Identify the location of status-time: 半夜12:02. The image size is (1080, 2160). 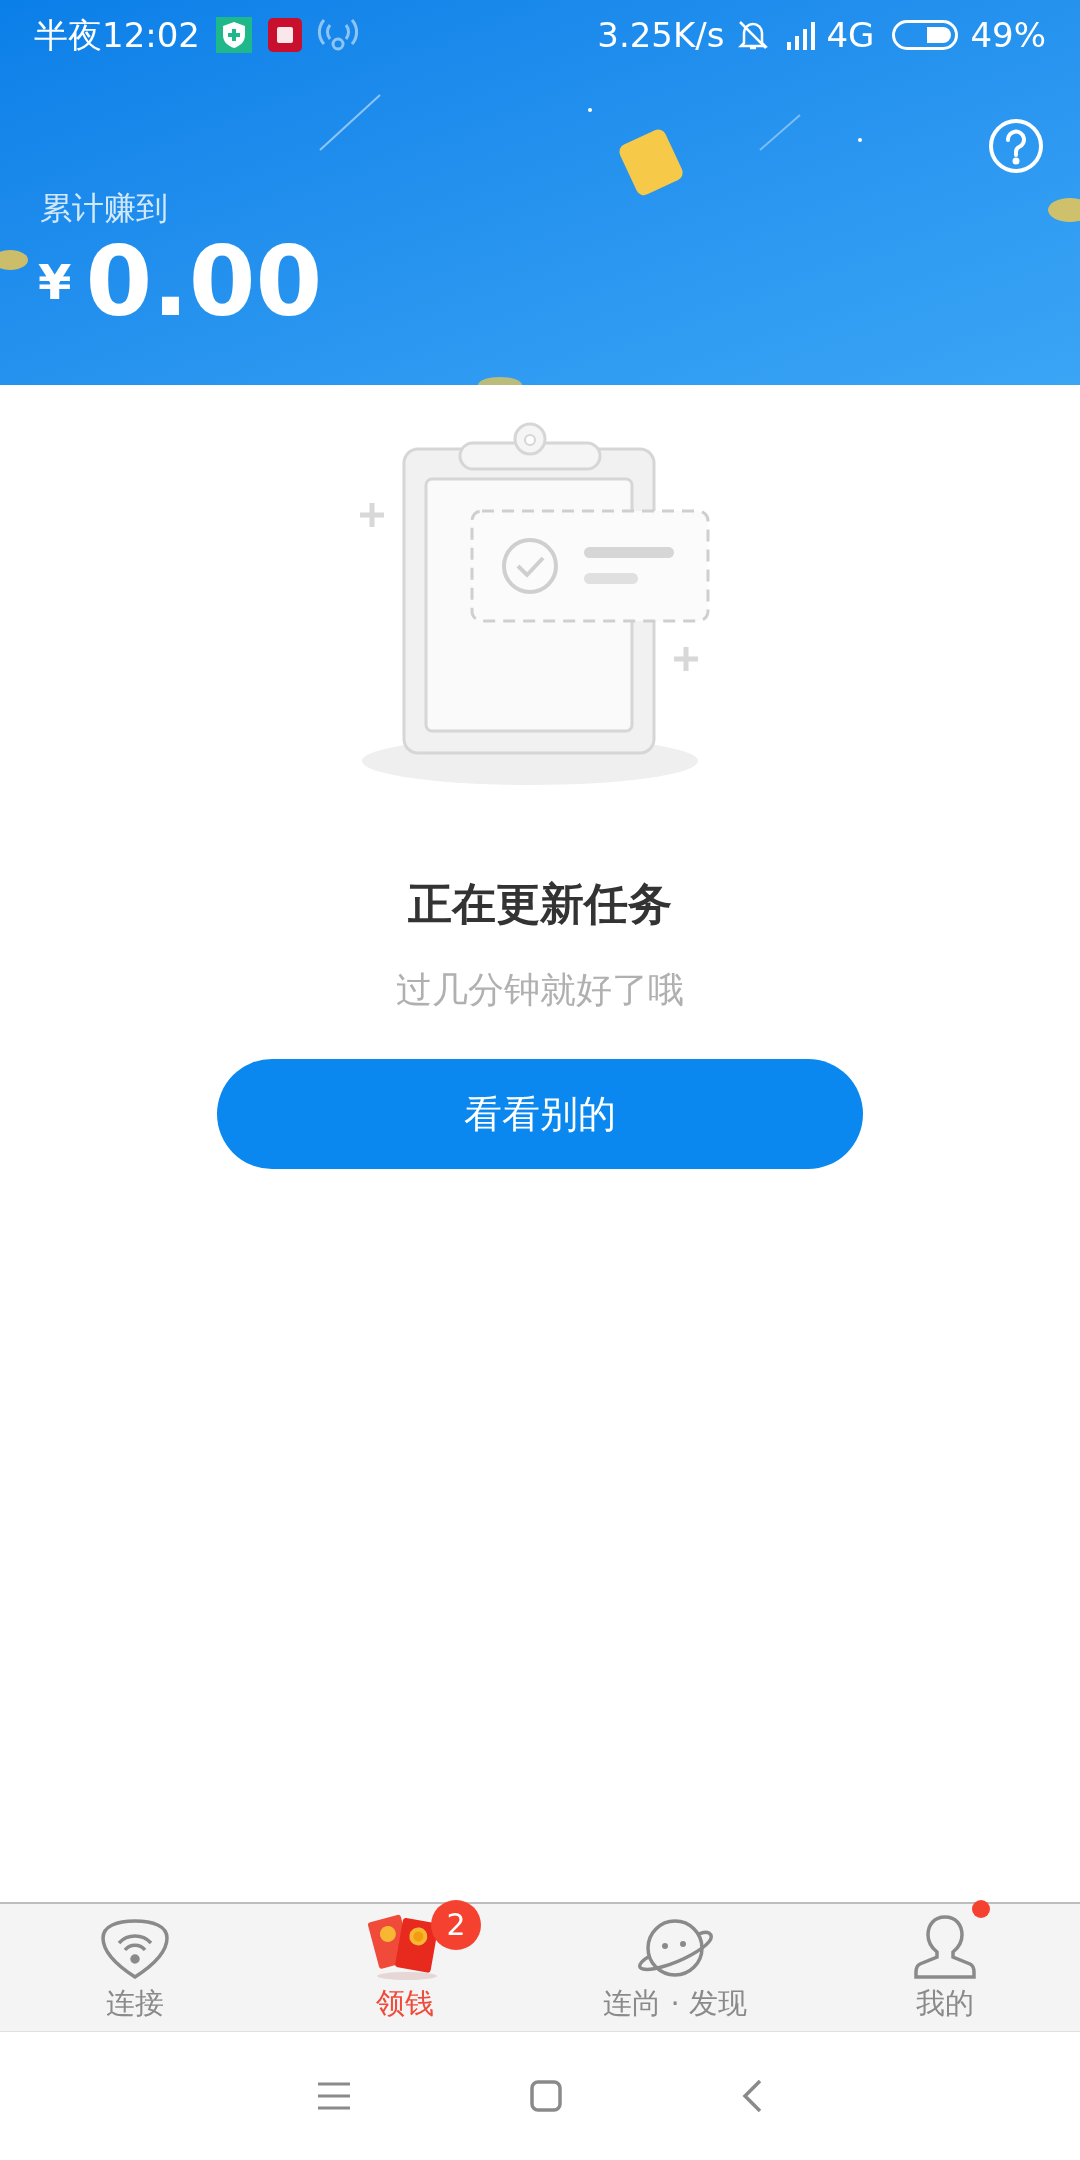
(117, 35).